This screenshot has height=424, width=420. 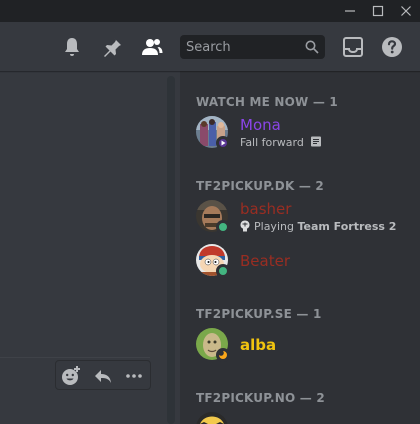 I want to click on member-activity: Playing Team Fortress 2, so click(x=318, y=226).